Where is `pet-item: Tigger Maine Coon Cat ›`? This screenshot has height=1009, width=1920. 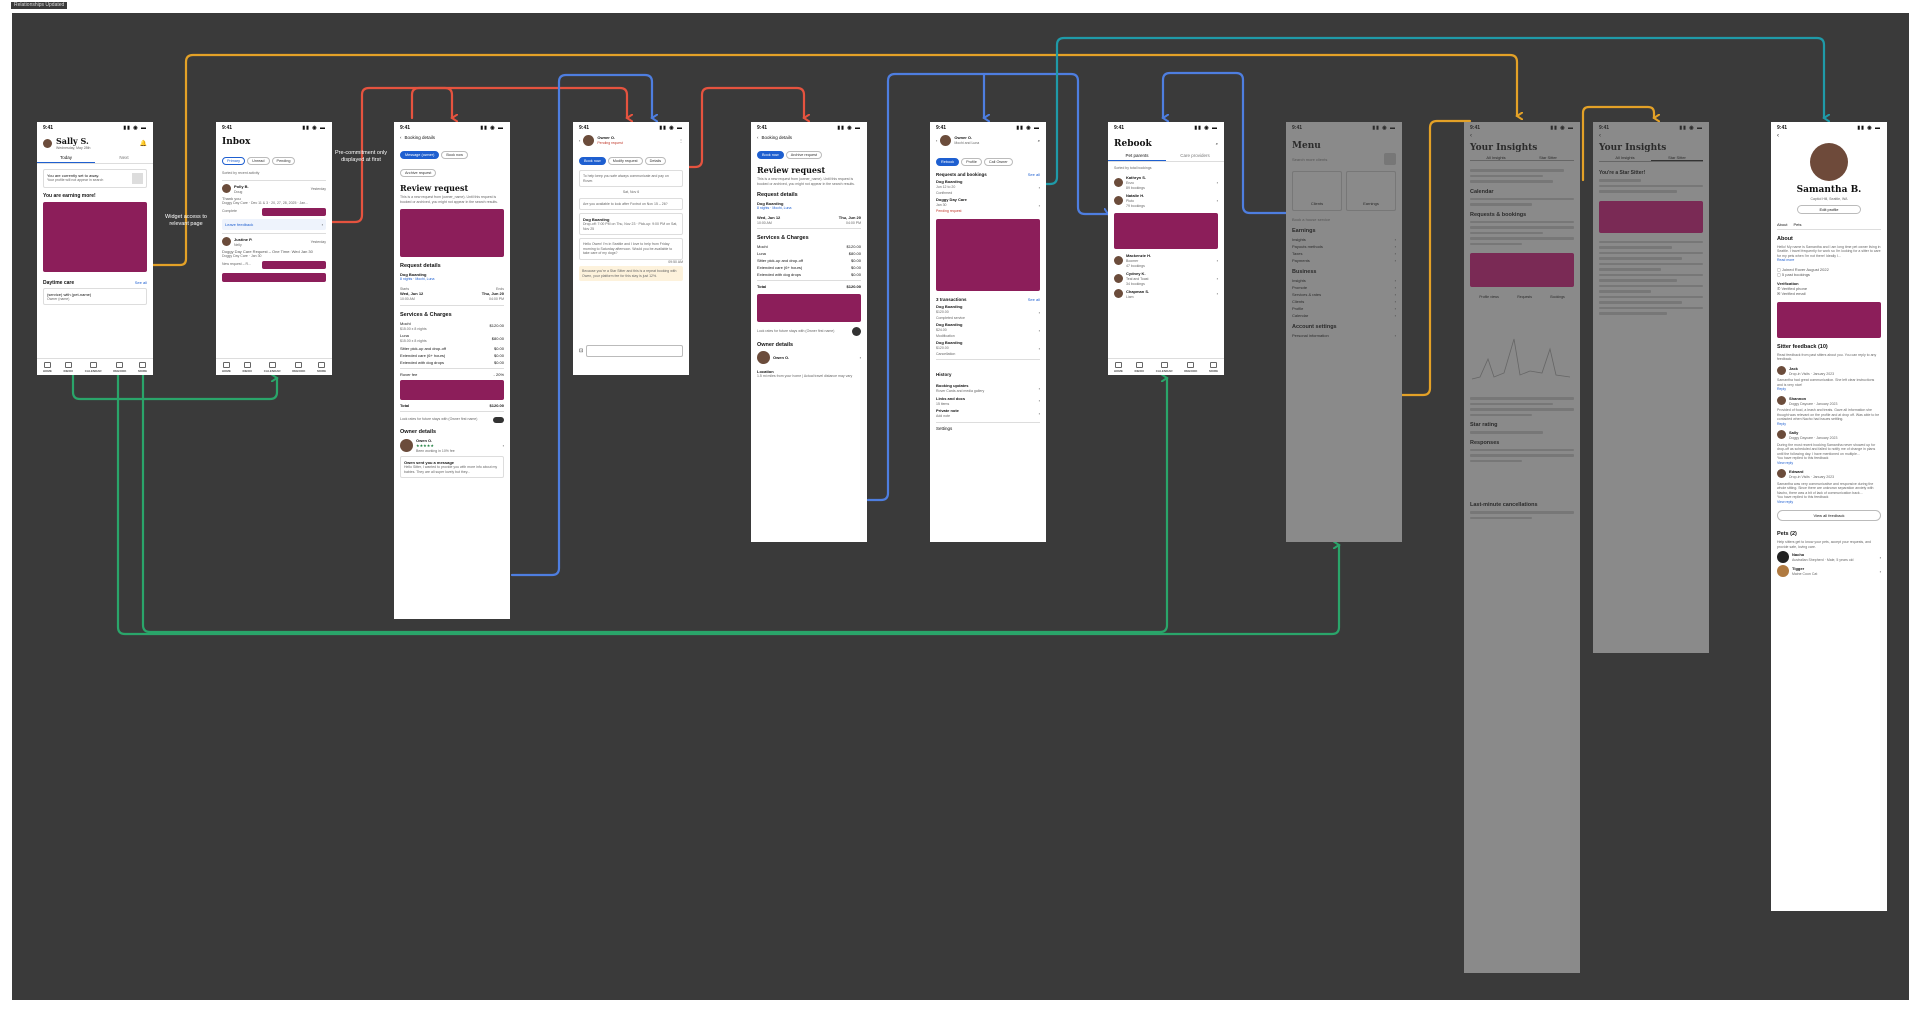 pet-item: Tigger Maine Coon Cat › is located at coordinates (1829, 571).